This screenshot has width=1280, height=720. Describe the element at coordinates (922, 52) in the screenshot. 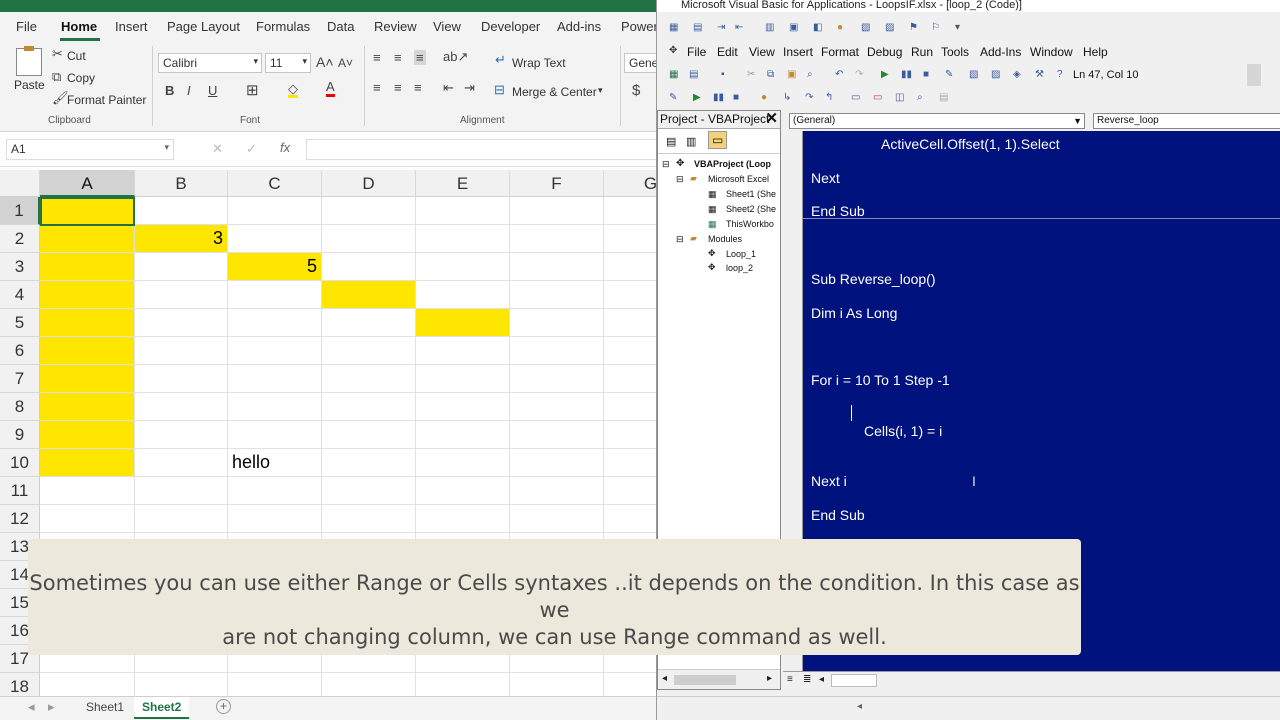

I see `menu-run: Run` at that location.